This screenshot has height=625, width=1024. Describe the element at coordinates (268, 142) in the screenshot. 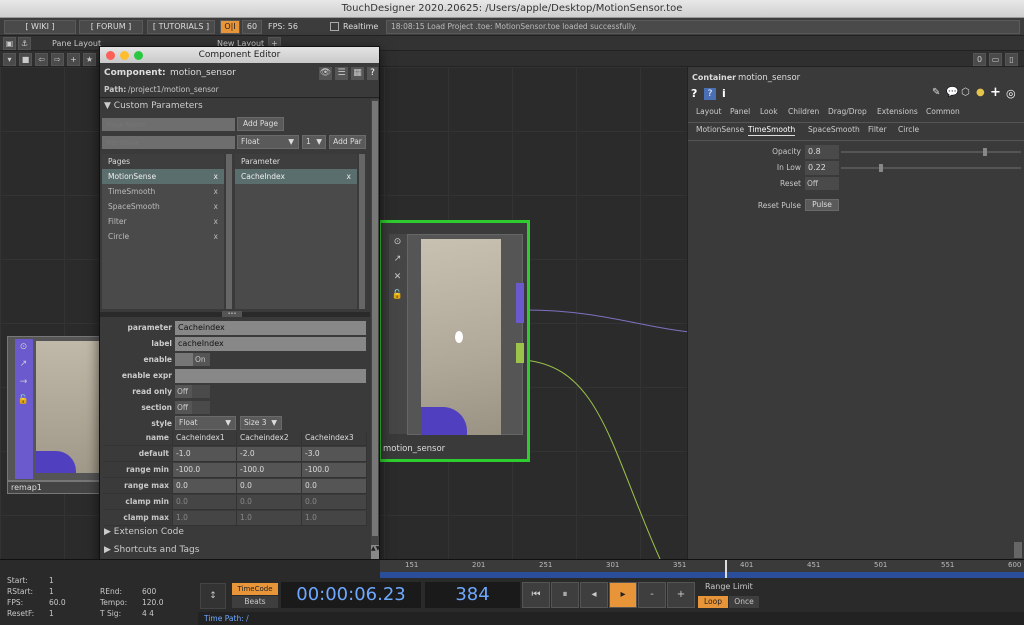

I see `par-type-dropdown: Float ▼` at that location.